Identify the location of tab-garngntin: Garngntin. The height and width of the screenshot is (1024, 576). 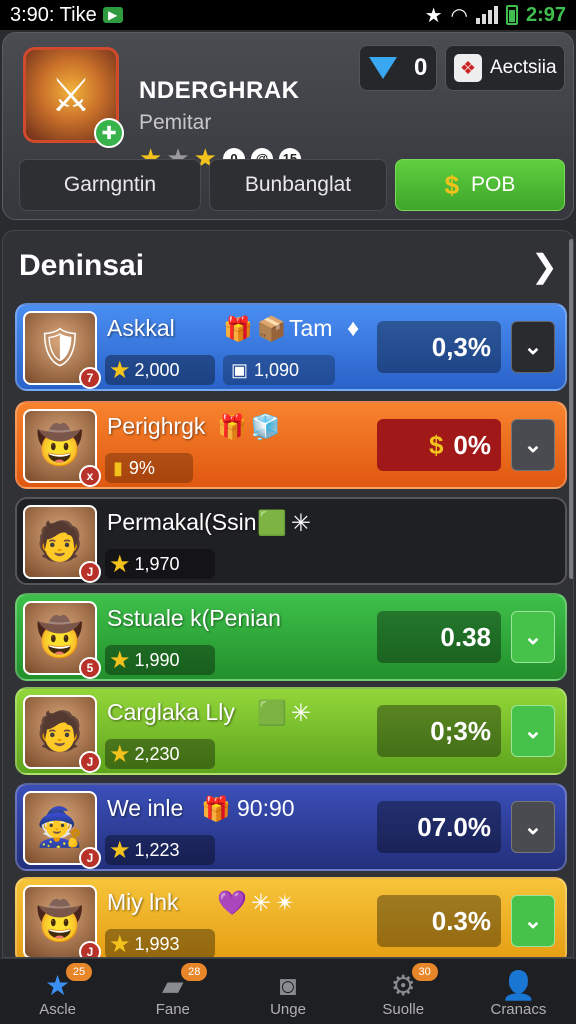
(110, 185).